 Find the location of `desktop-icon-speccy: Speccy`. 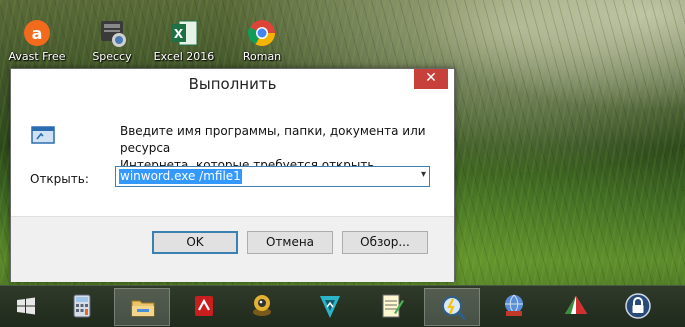

desktop-icon-speccy: Speccy is located at coordinates (112, 31).